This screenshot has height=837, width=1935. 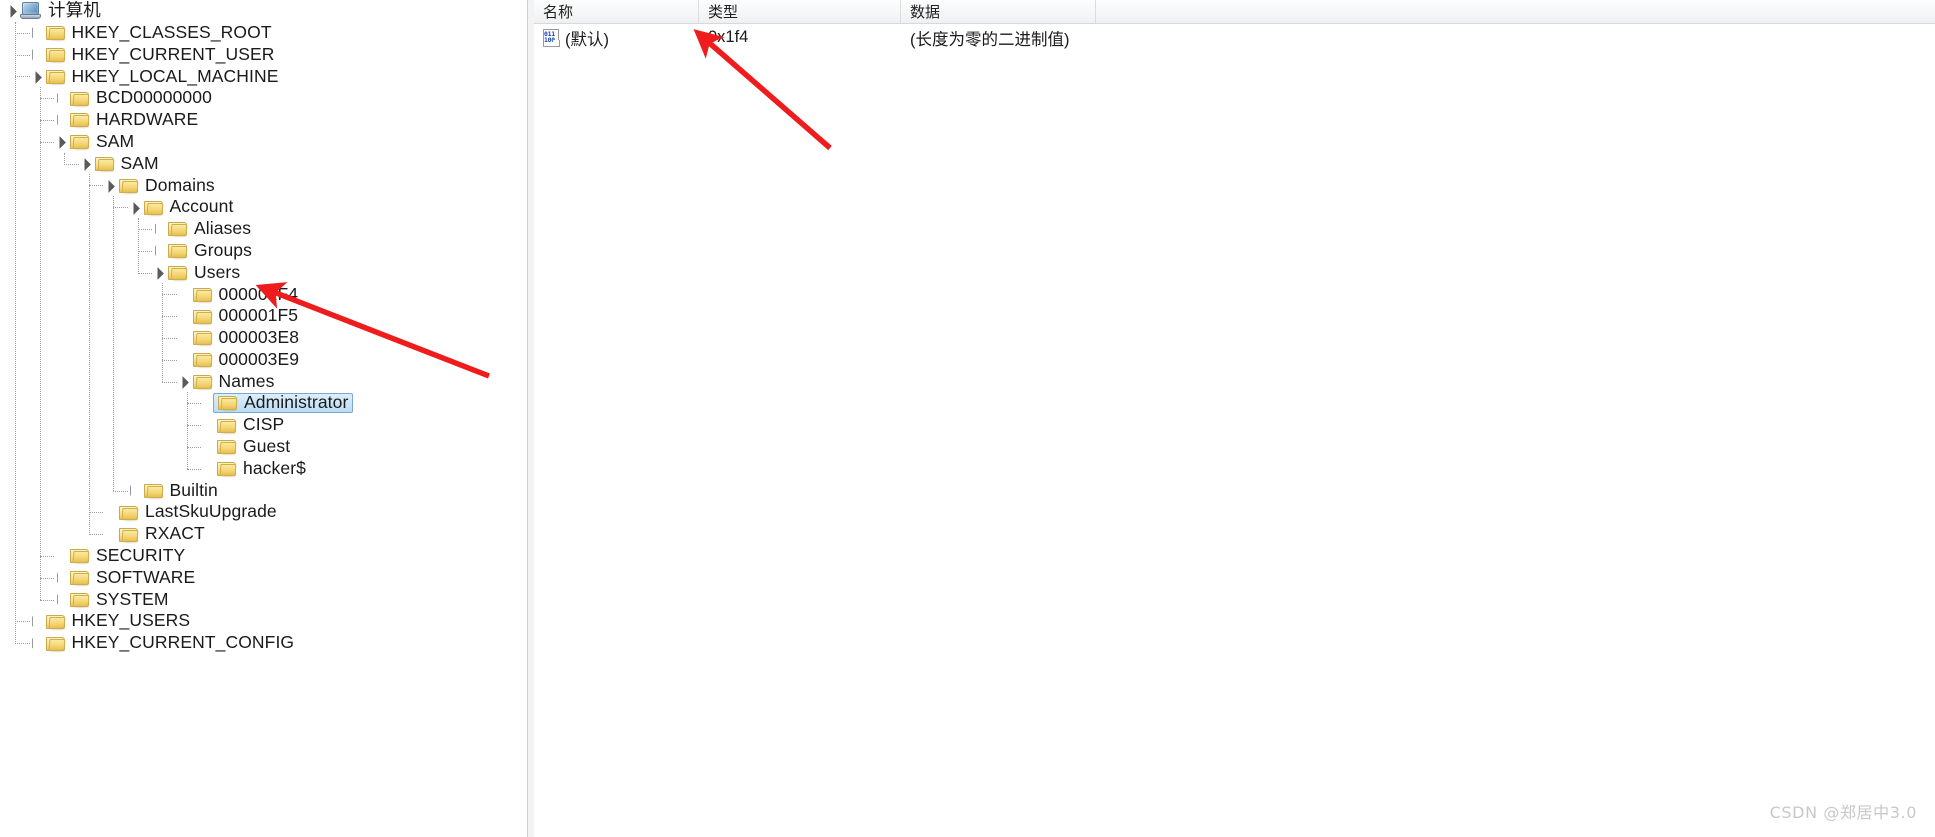 What do you see at coordinates (263, 207) in the screenshot?
I see `tree-item-account: Account` at bounding box center [263, 207].